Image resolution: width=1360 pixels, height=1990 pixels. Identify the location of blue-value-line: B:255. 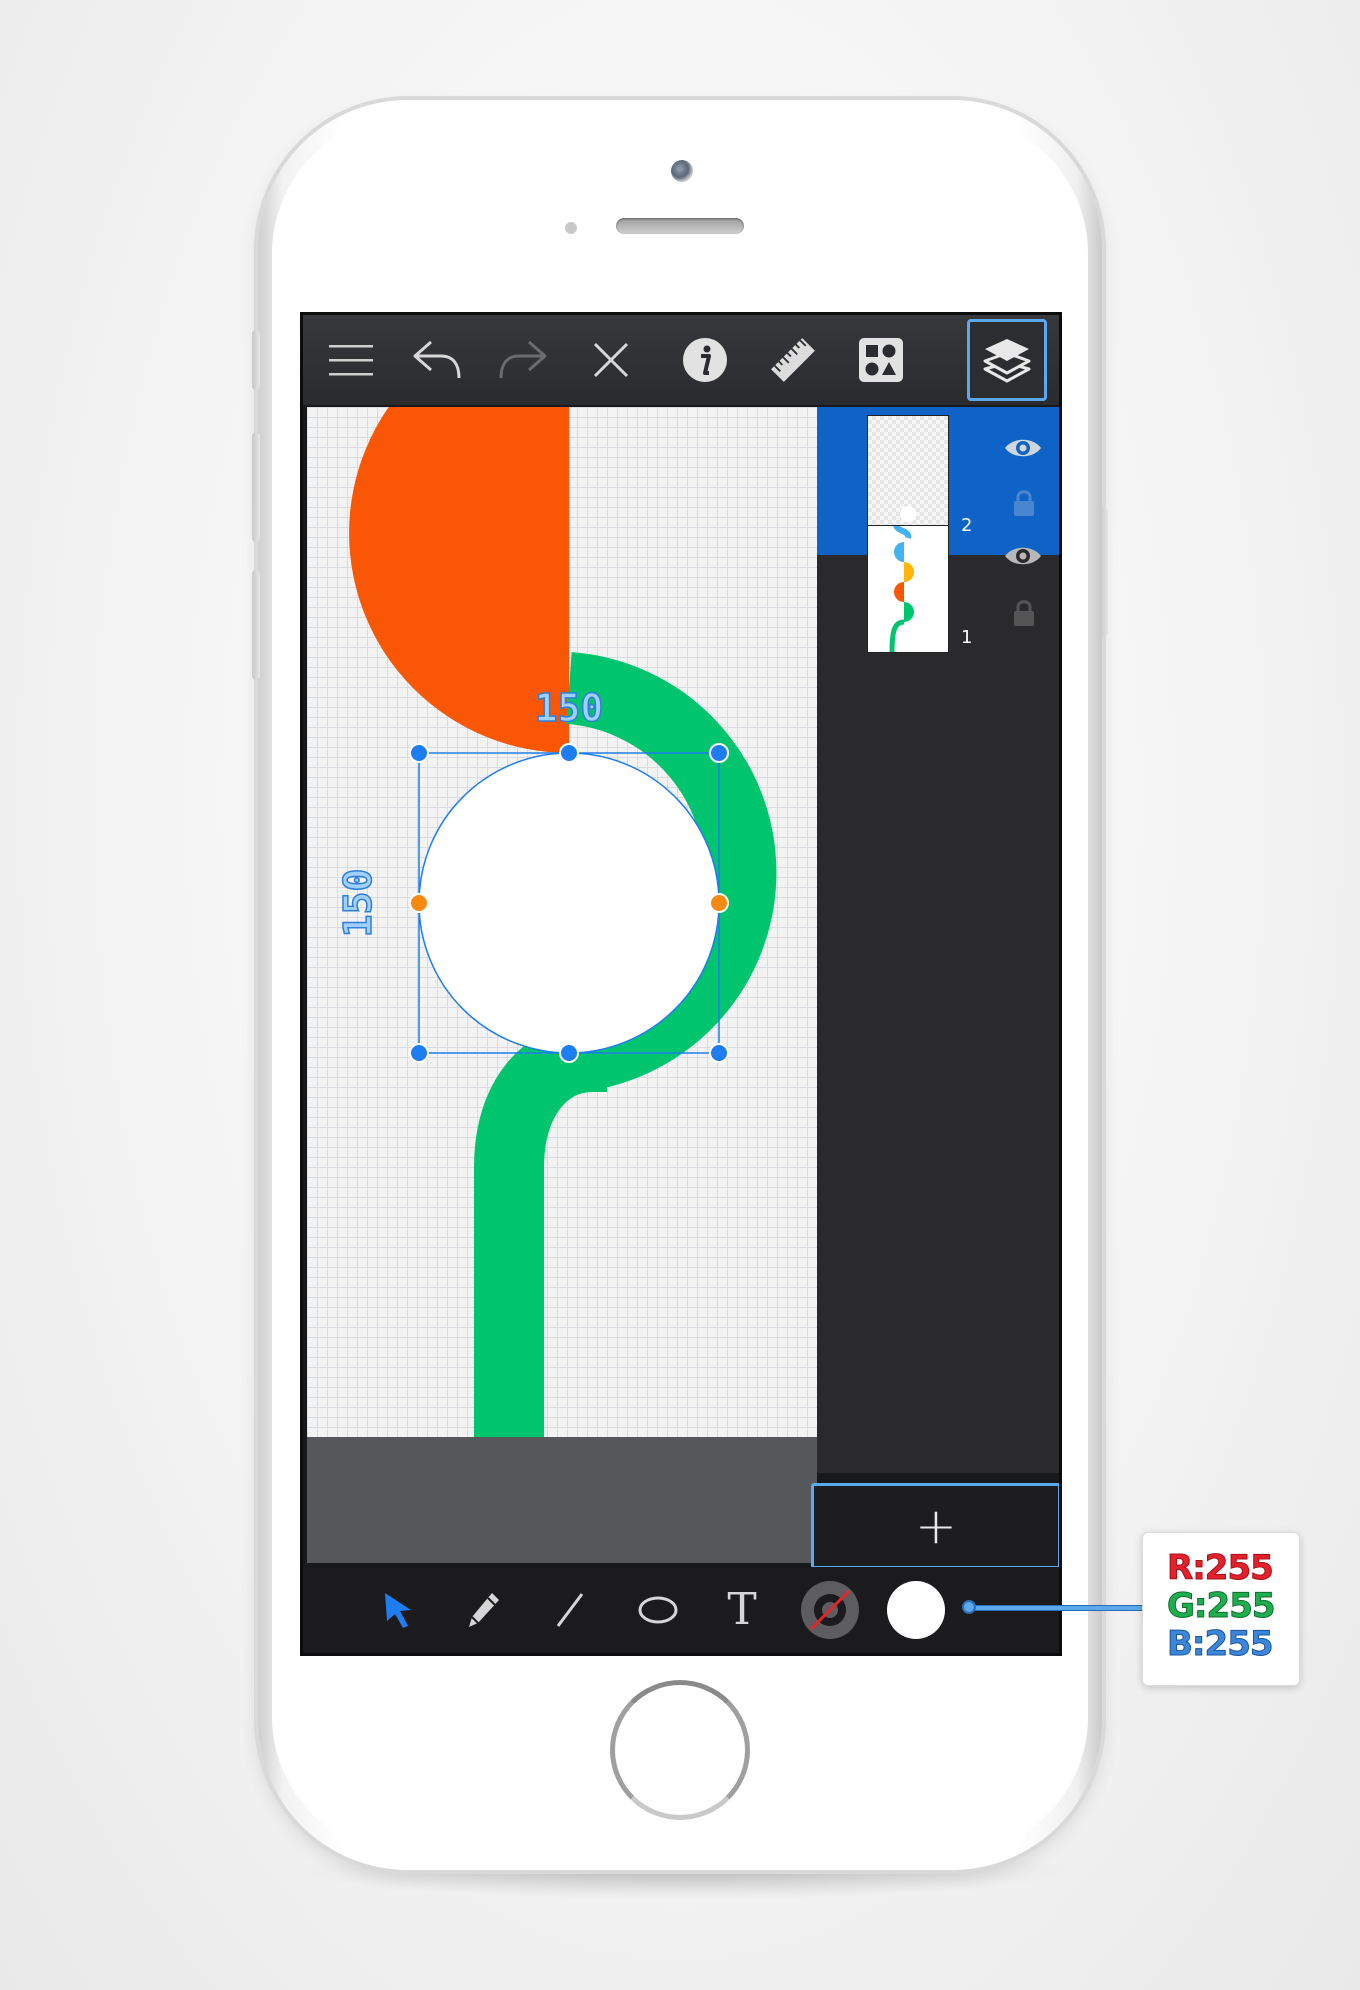
(1221, 1644).